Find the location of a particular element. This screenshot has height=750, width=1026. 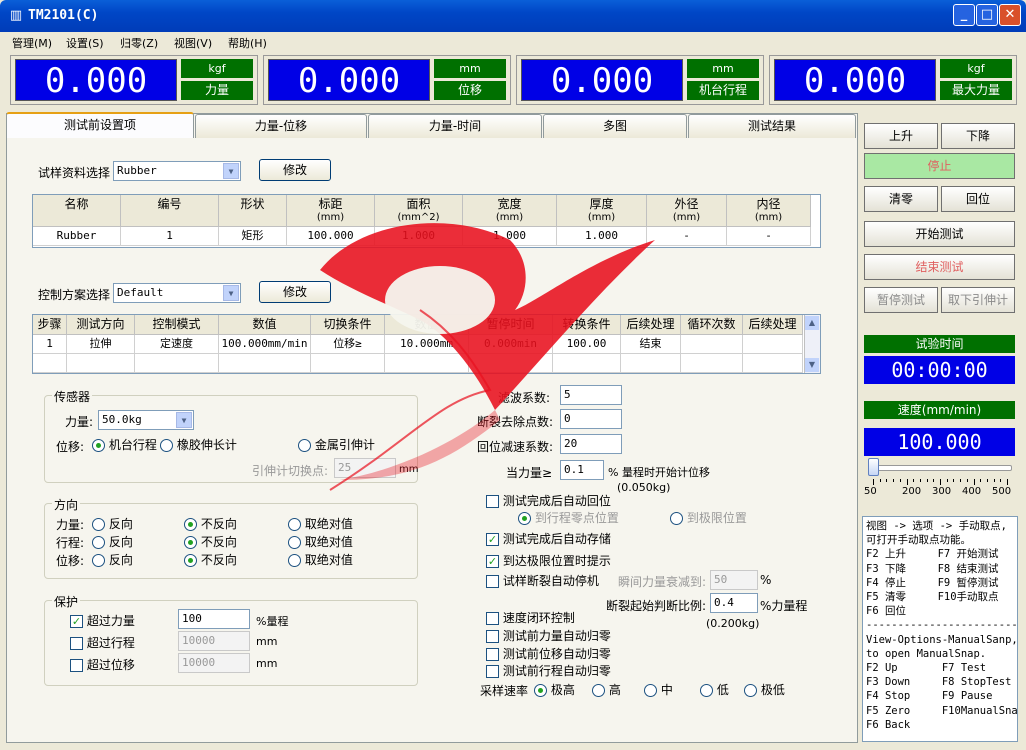

auto-save-checkbox: ✓ 测试完成后自动存储 is located at coordinates (548, 538).